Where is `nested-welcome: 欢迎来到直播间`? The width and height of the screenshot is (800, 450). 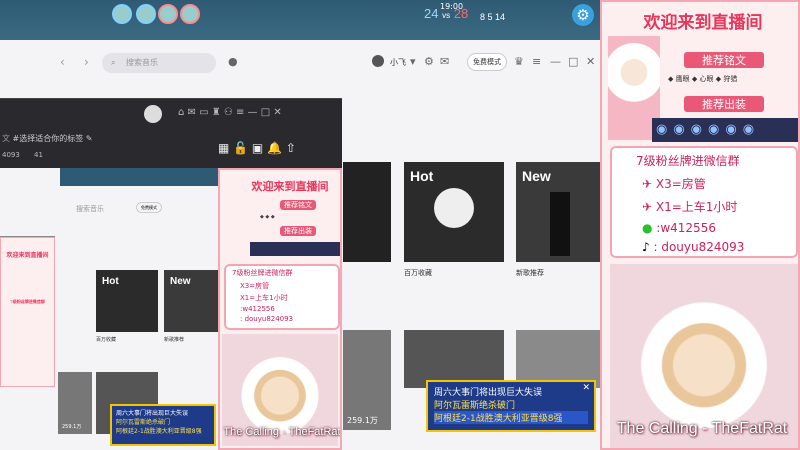
nested-welcome: 欢迎来到直播间 is located at coordinates (27, 255).